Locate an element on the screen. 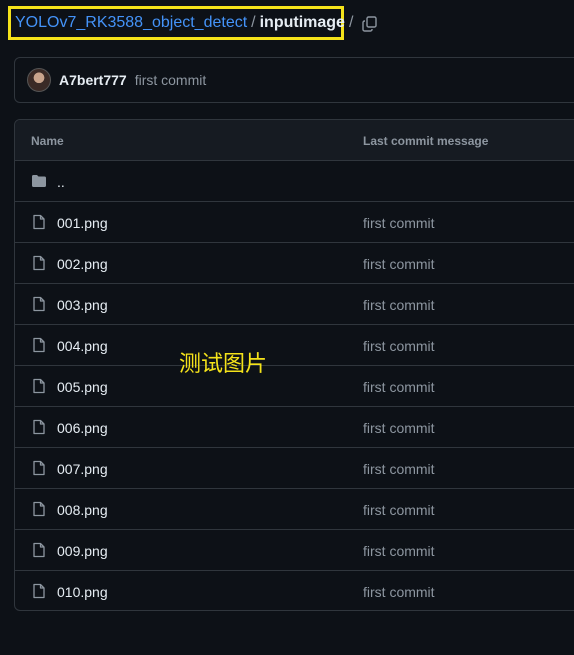 The height and width of the screenshot is (655, 574). file-name-link: 002.png is located at coordinates (82, 264).